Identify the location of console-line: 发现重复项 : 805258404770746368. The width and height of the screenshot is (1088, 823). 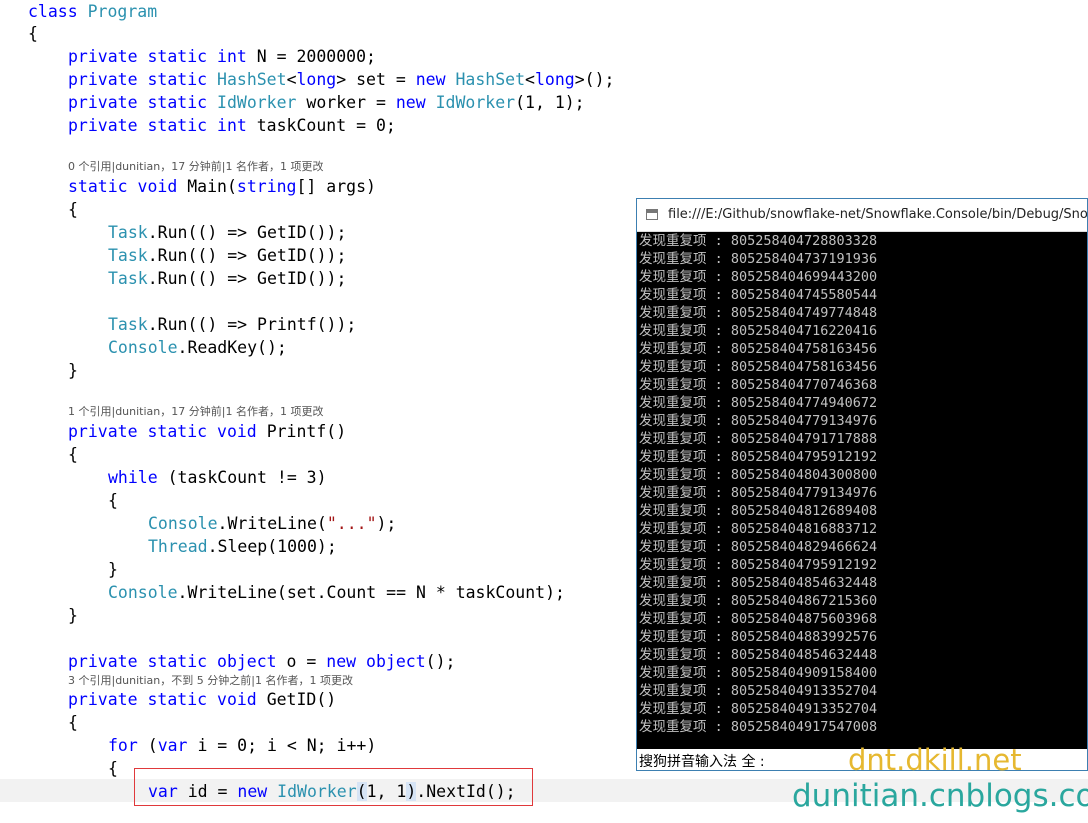
(758, 385).